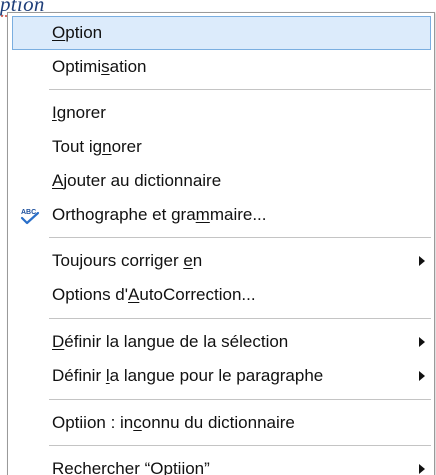  I want to click on menu-item-ajouter-au-dictionnaire: Ajouter au dictionnaire, so click(221, 181).